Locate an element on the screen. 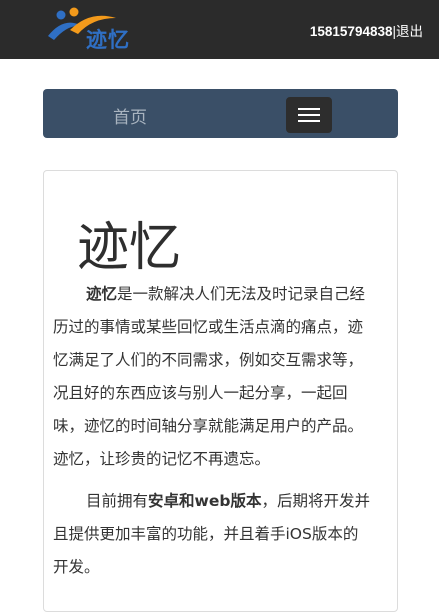 The height and width of the screenshot is (612, 439). text-line: 且提供更加丰富的功能，并且着手iOS版本的 is located at coordinates (206, 534).